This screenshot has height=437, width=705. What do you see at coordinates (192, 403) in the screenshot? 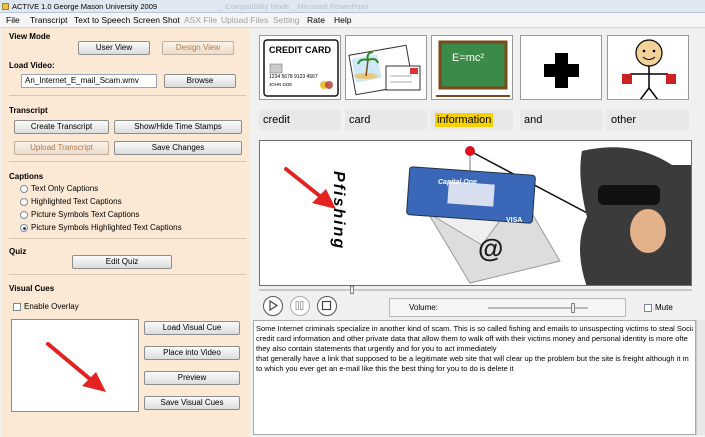
I see `save-visual-cues-button: Save Visual Cues` at bounding box center [192, 403].